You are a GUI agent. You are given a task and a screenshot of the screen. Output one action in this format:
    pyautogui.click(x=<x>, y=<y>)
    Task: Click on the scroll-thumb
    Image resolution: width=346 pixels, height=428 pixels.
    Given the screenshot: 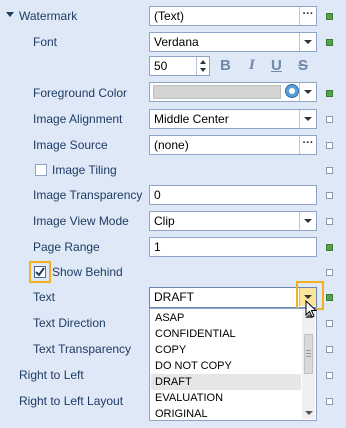 What is the action you would take?
    pyautogui.click(x=308, y=354)
    